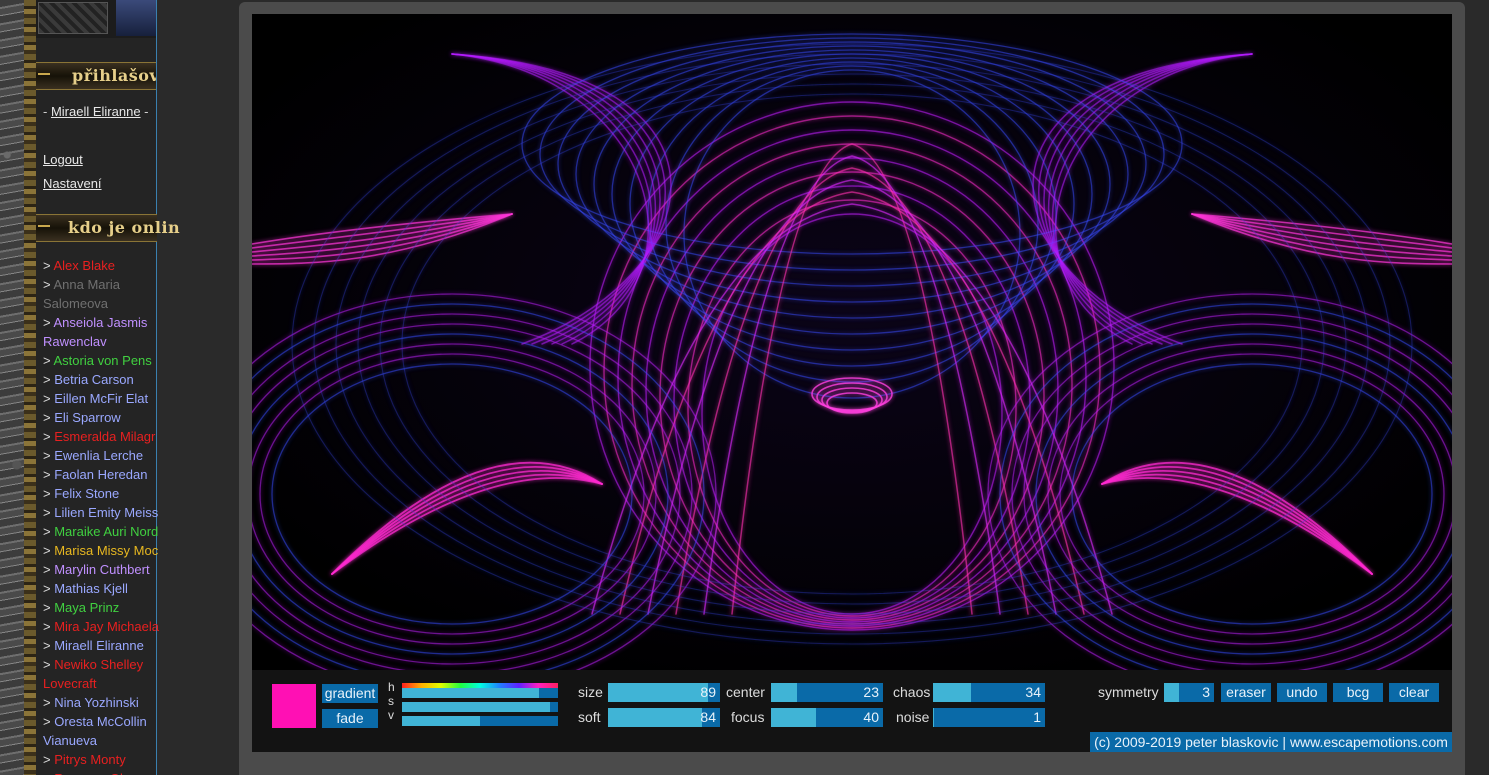 The image size is (1489, 775). I want to click on online-user-item: > Maya Prinz, so click(81, 607).